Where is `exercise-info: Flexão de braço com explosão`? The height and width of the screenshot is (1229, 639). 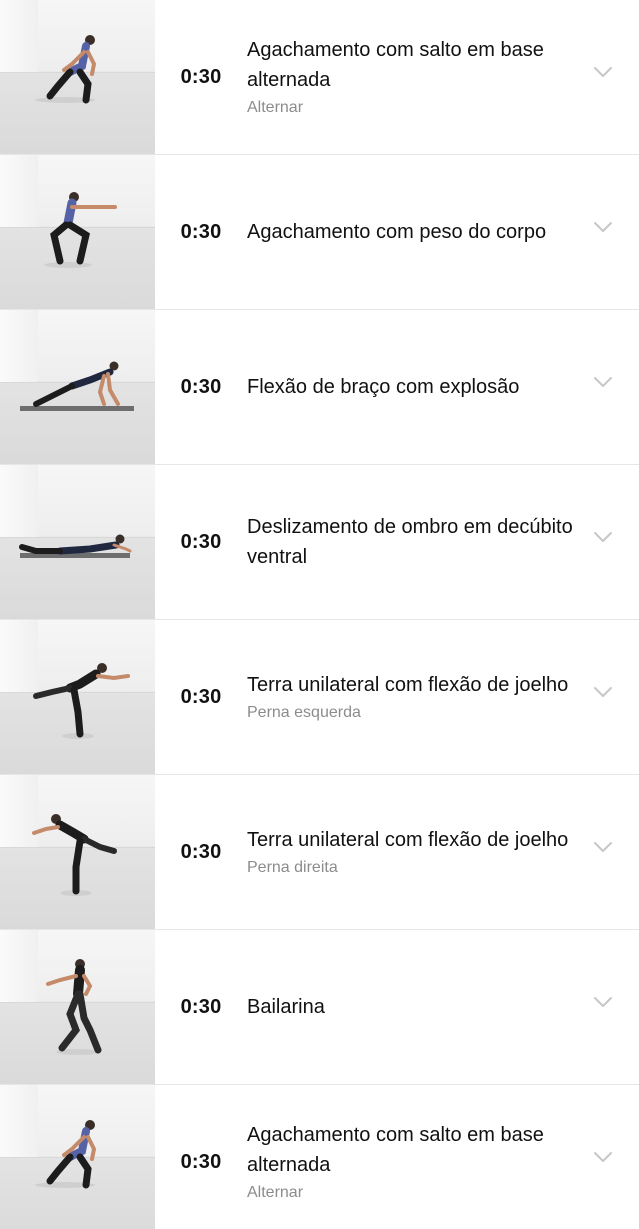
exercise-info: Flexão de braço com explosão is located at coordinates (443, 387).